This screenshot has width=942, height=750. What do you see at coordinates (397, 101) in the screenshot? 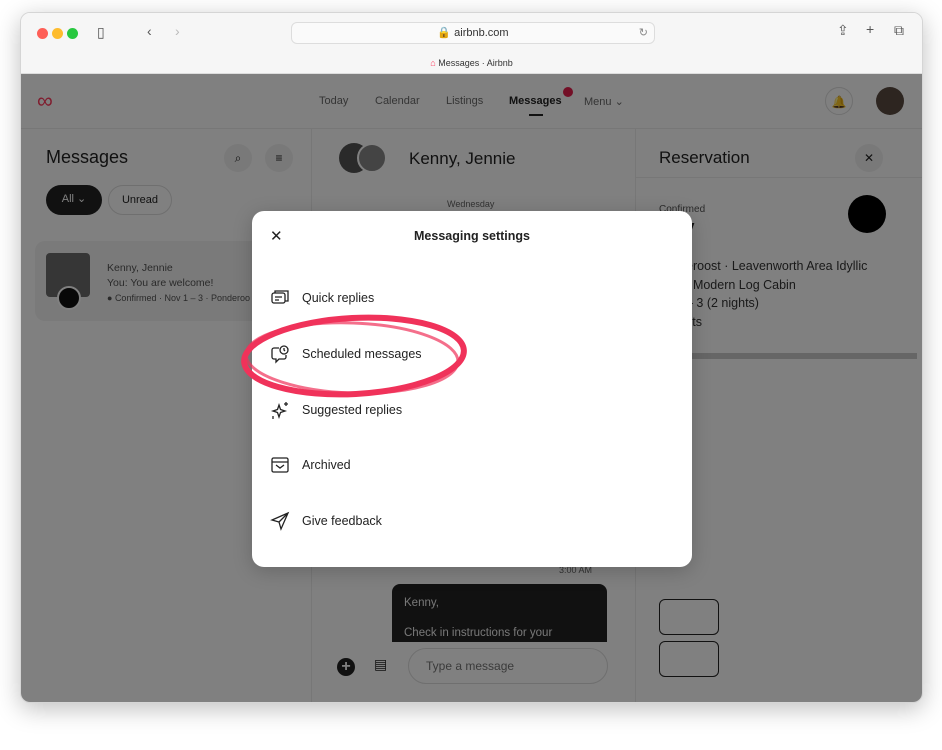
I see `nav-calendar: Calendar` at bounding box center [397, 101].